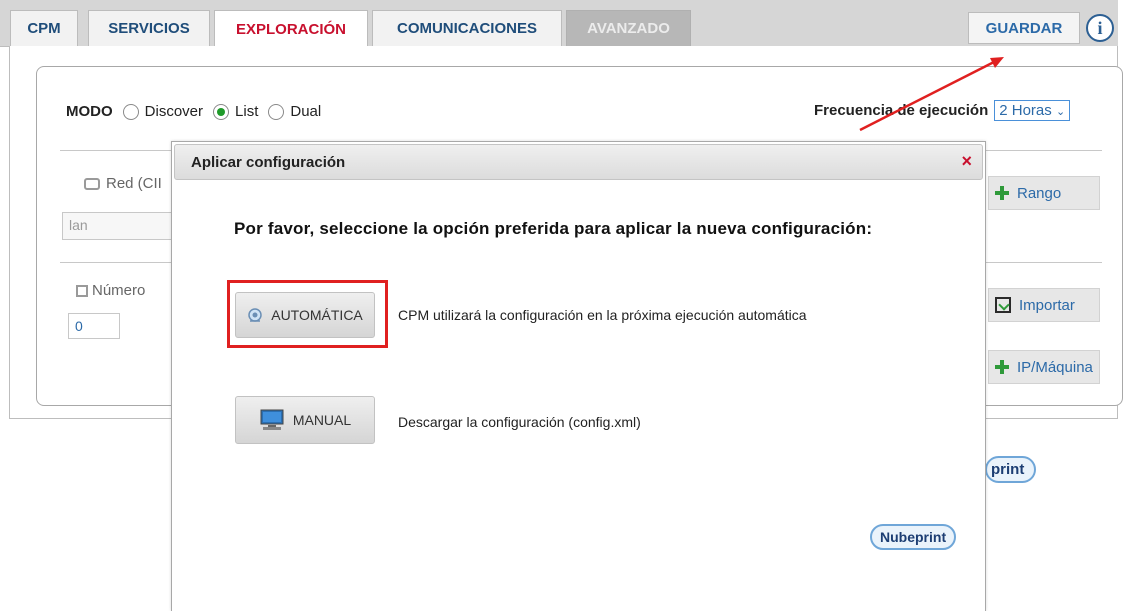  Describe the element at coordinates (467, 28) in the screenshot. I see `tab-comunicaciones: COMUNICACIONES` at that location.